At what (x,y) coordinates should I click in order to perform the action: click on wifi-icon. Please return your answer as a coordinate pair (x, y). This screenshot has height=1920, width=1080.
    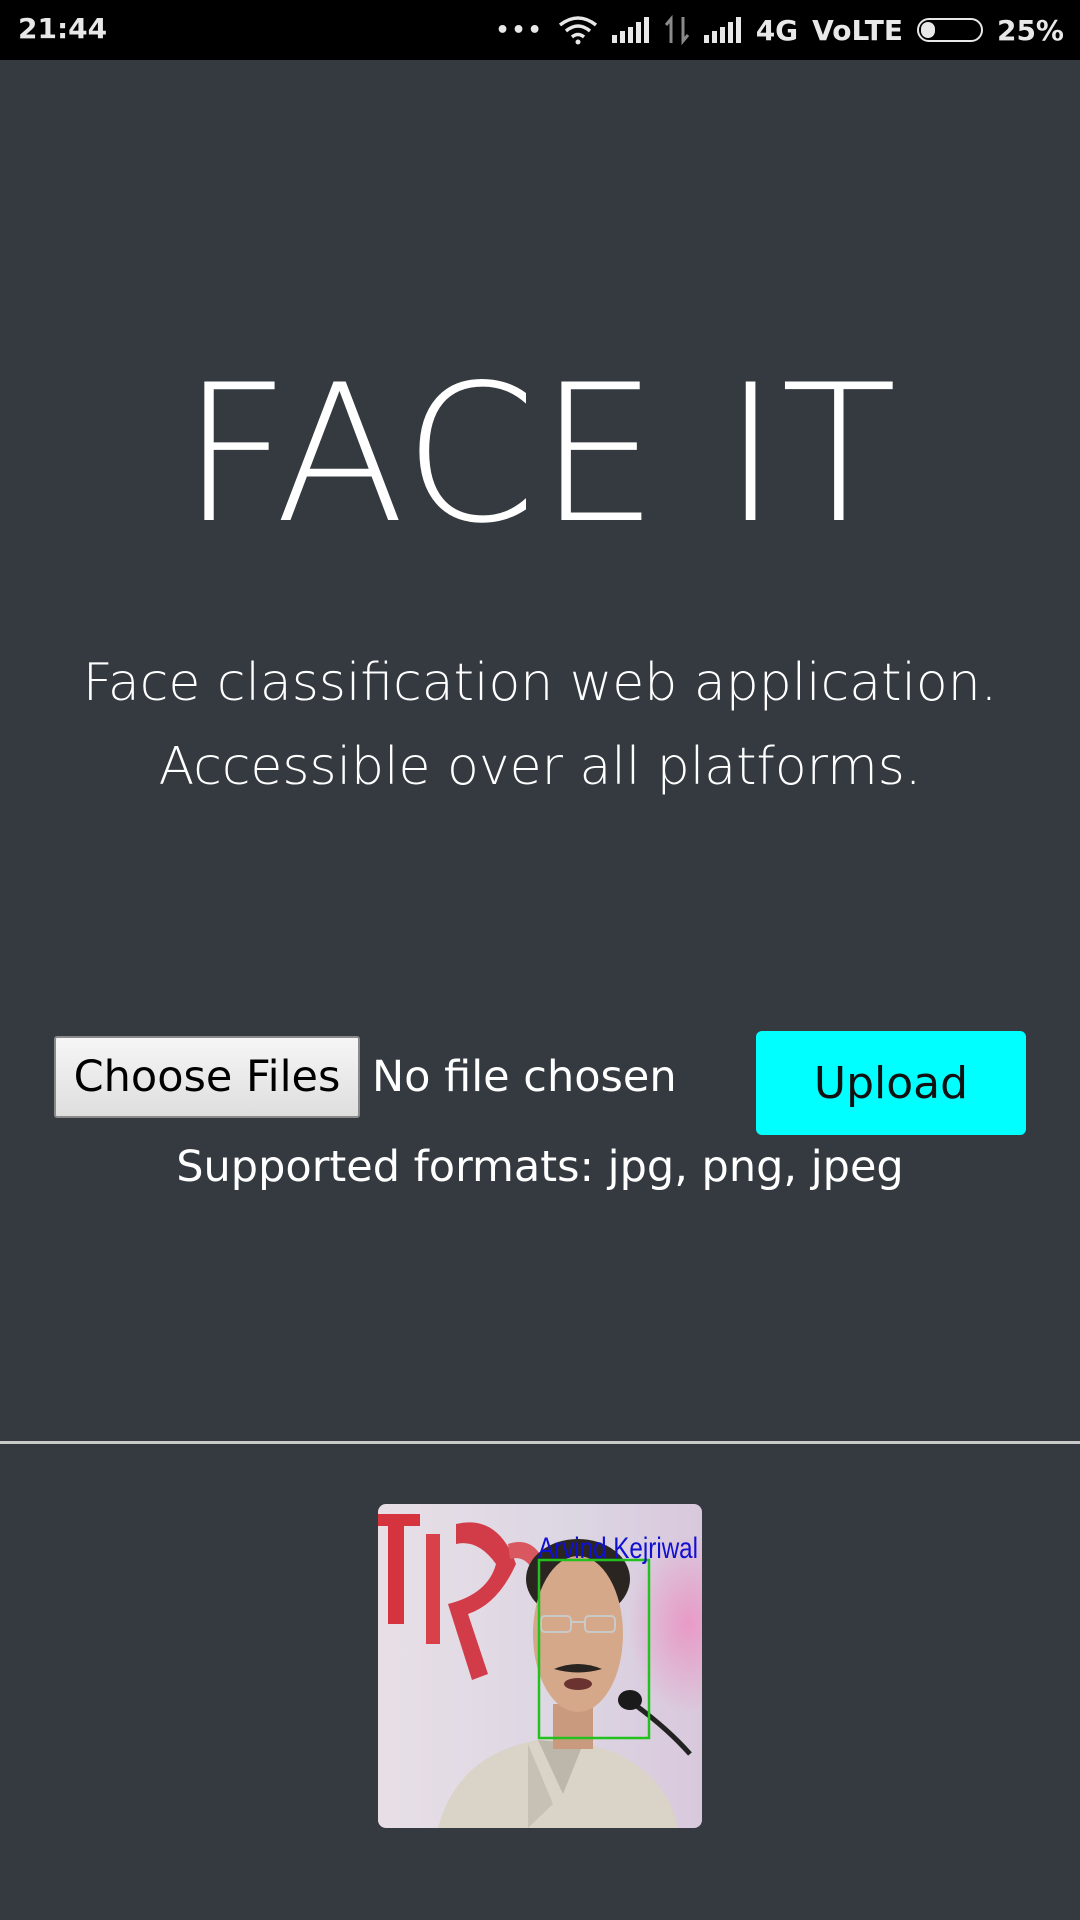
    Looking at the image, I should click on (578, 30).